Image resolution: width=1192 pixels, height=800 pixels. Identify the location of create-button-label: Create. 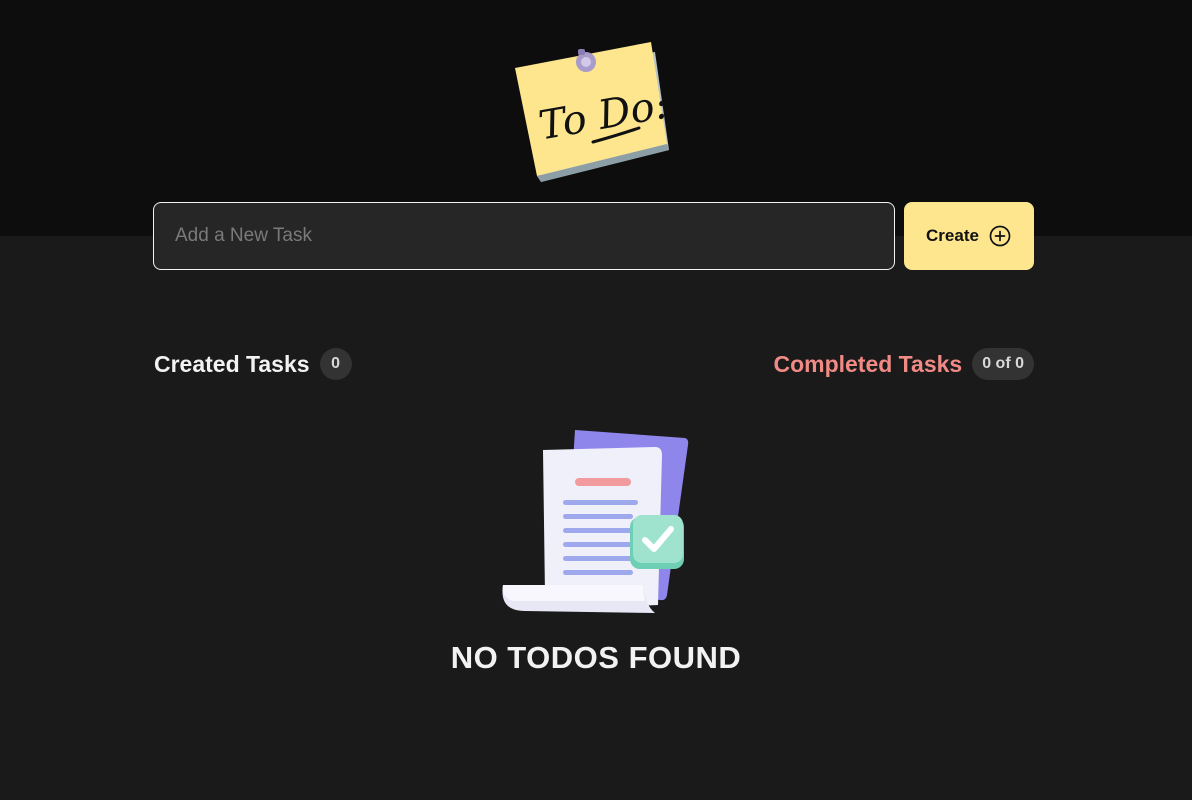
(952, 235).